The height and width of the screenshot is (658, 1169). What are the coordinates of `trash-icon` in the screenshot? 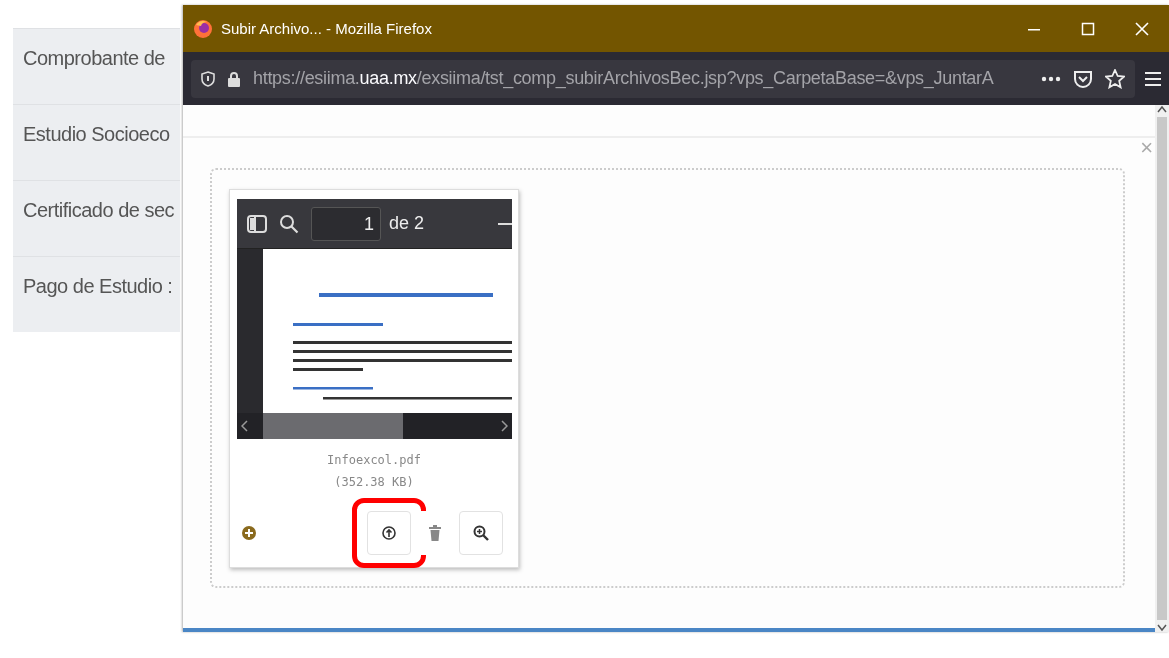 It's located at (435, 533).